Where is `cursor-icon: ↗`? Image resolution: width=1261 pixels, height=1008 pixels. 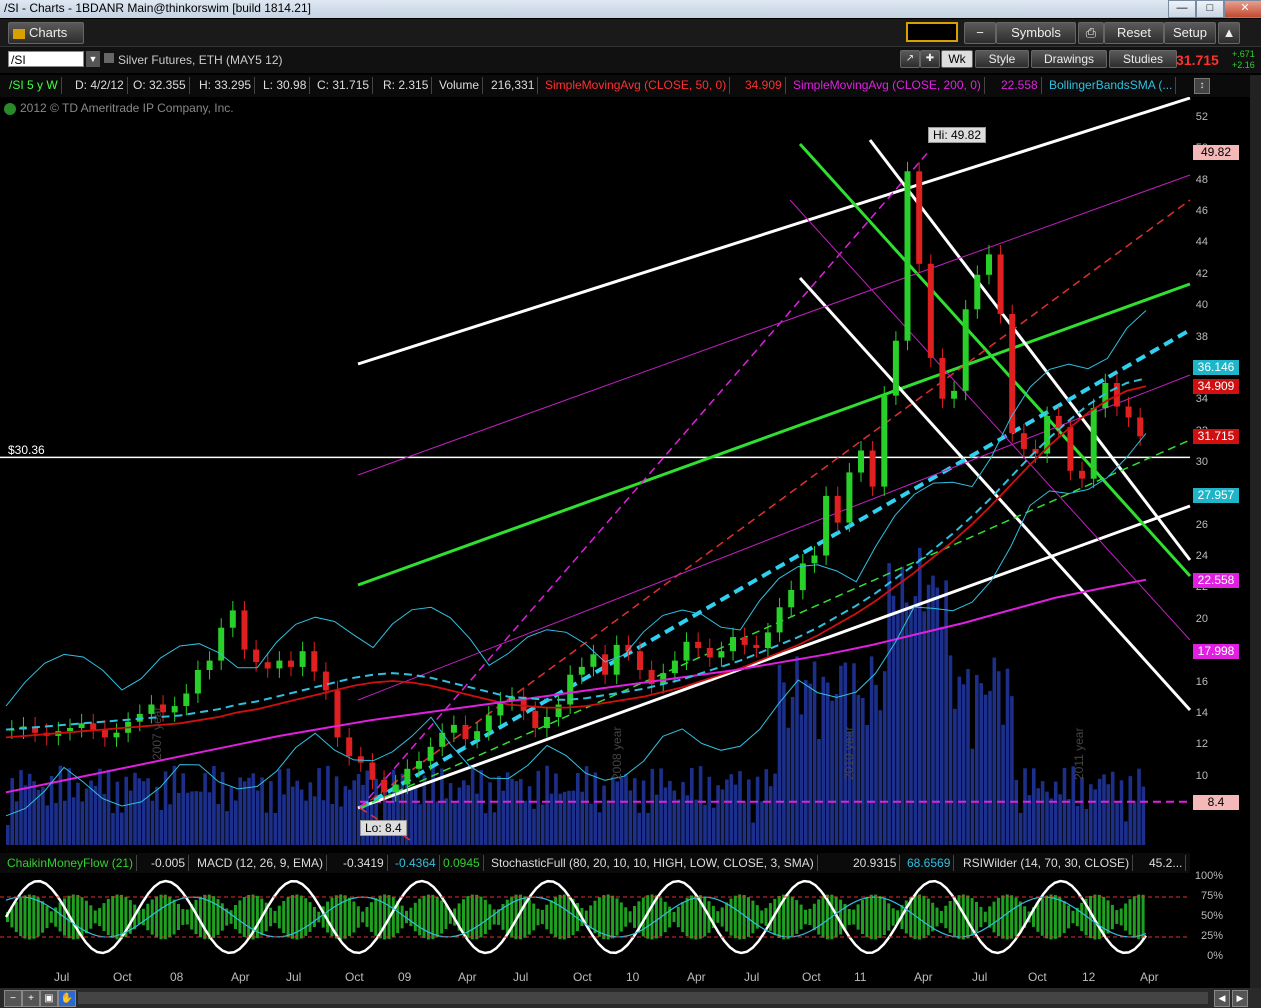
cursor-icon: ↗ is located at coordinates (910, 59).